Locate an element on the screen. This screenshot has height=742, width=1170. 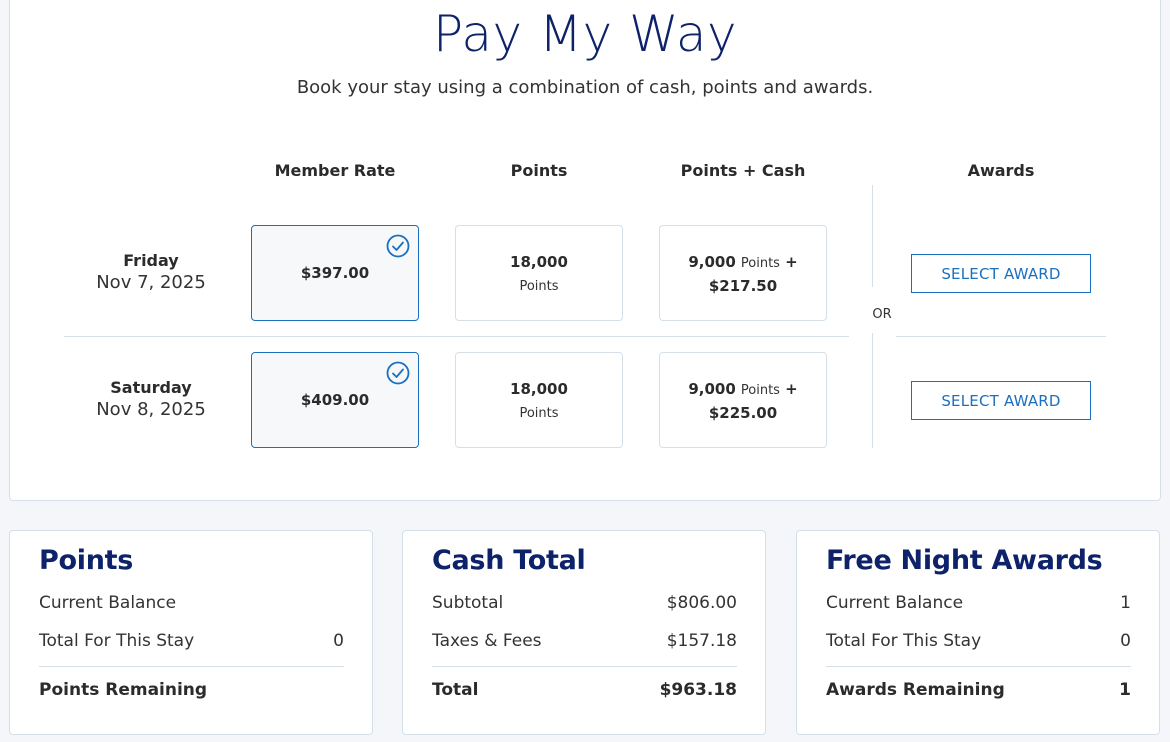
column-header-points: Points is located at coordinates (539, 170).